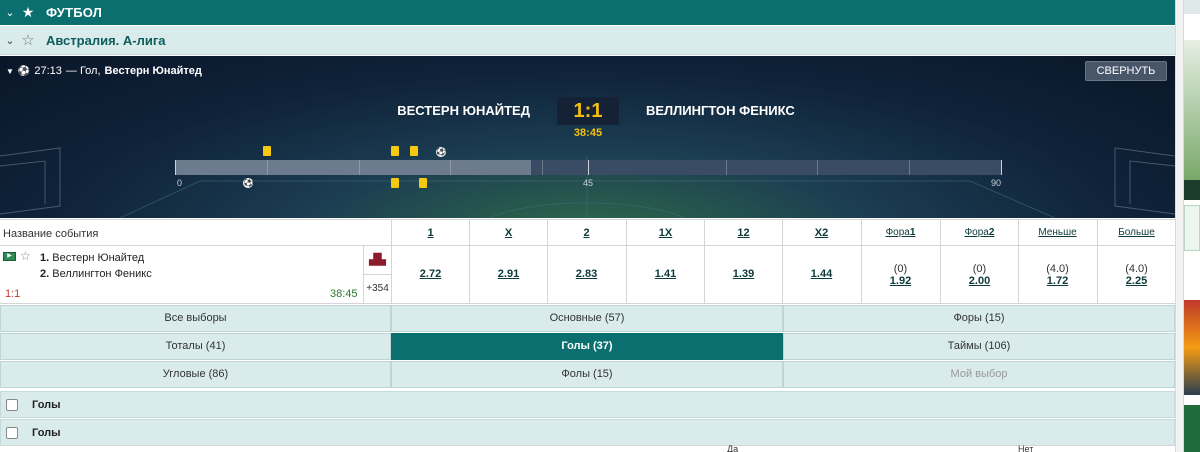 The image size is (1200, 452). I want to click on odds-column-header: Фора1, so click(900, 232).